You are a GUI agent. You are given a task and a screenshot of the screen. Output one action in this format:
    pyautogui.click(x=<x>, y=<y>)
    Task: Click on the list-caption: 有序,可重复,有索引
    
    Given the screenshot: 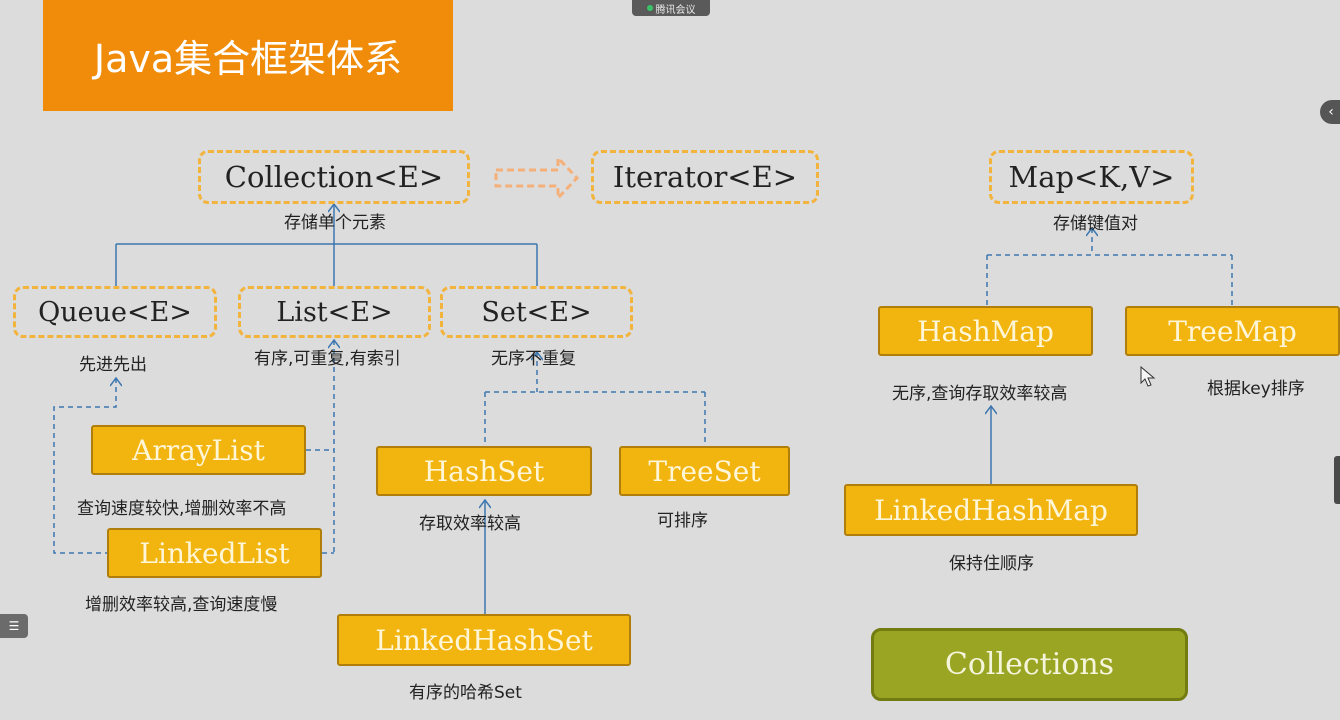 What is the action you would take?
    pyautogui.click(x=327, y=359)
    